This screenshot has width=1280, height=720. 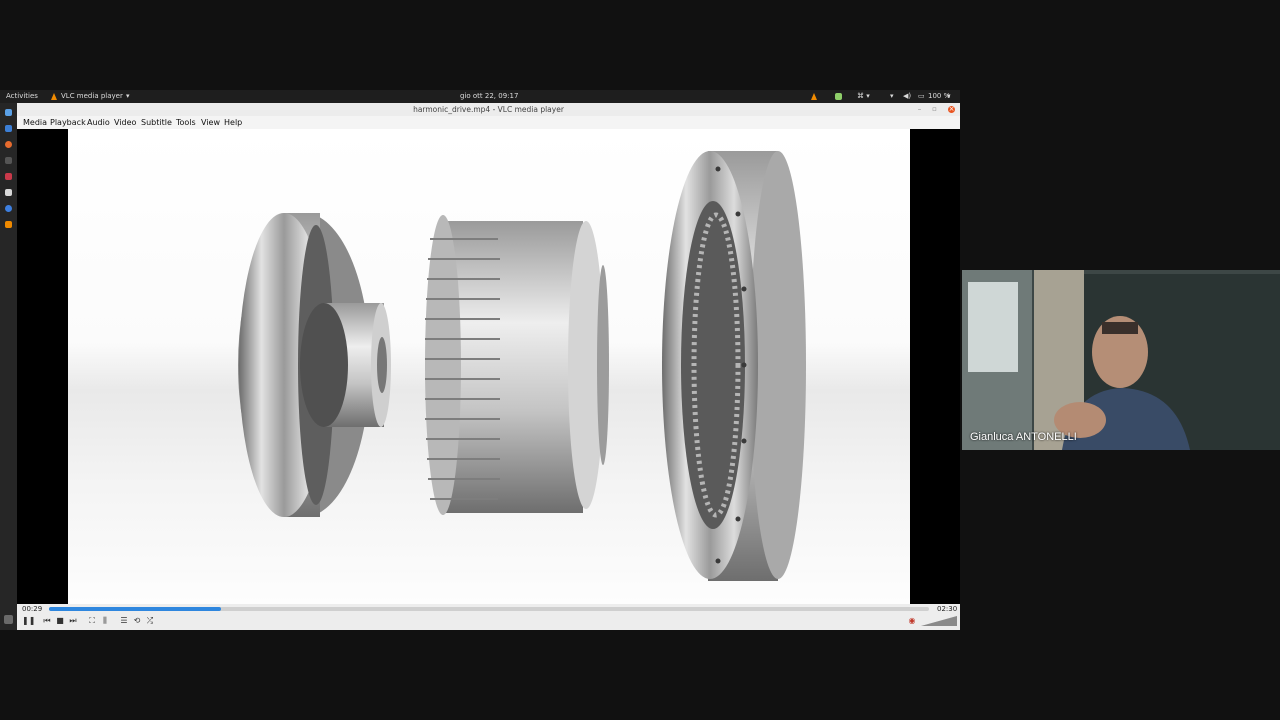 I want to click on red-app-icon, so click(x=8, y=176).